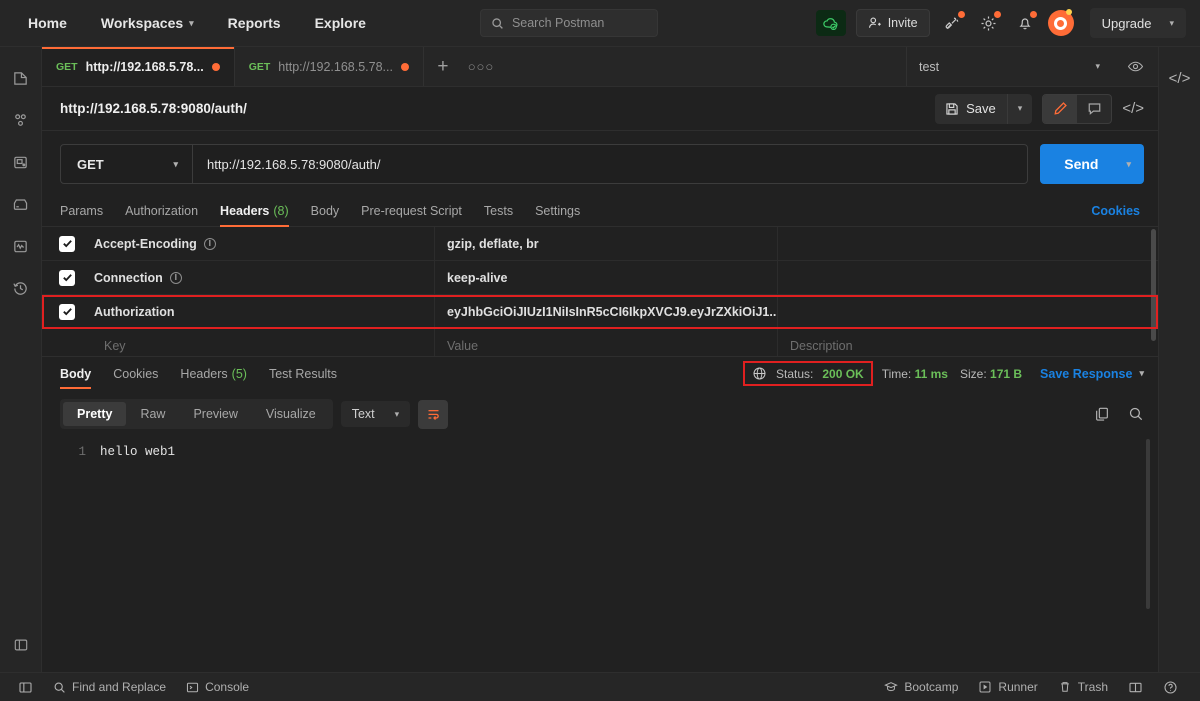 Image resolution: width=1200 pixels, height=701 pixels. I want to click on cloud-sync-icon, so click(830, 23).